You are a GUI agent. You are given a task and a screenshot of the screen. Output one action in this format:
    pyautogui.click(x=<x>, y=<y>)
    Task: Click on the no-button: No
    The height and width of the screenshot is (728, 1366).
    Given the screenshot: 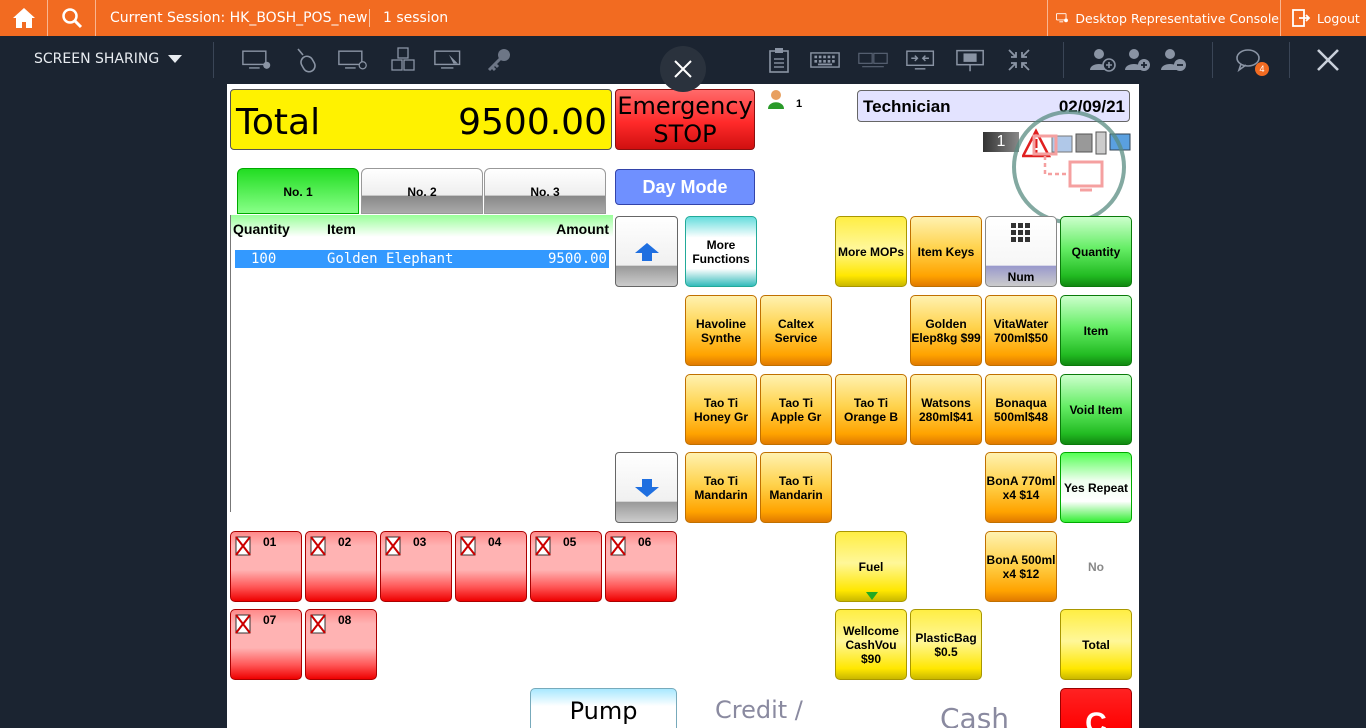 What is the action you would take?
    pyautogui.click(x=1096, y=566)
    